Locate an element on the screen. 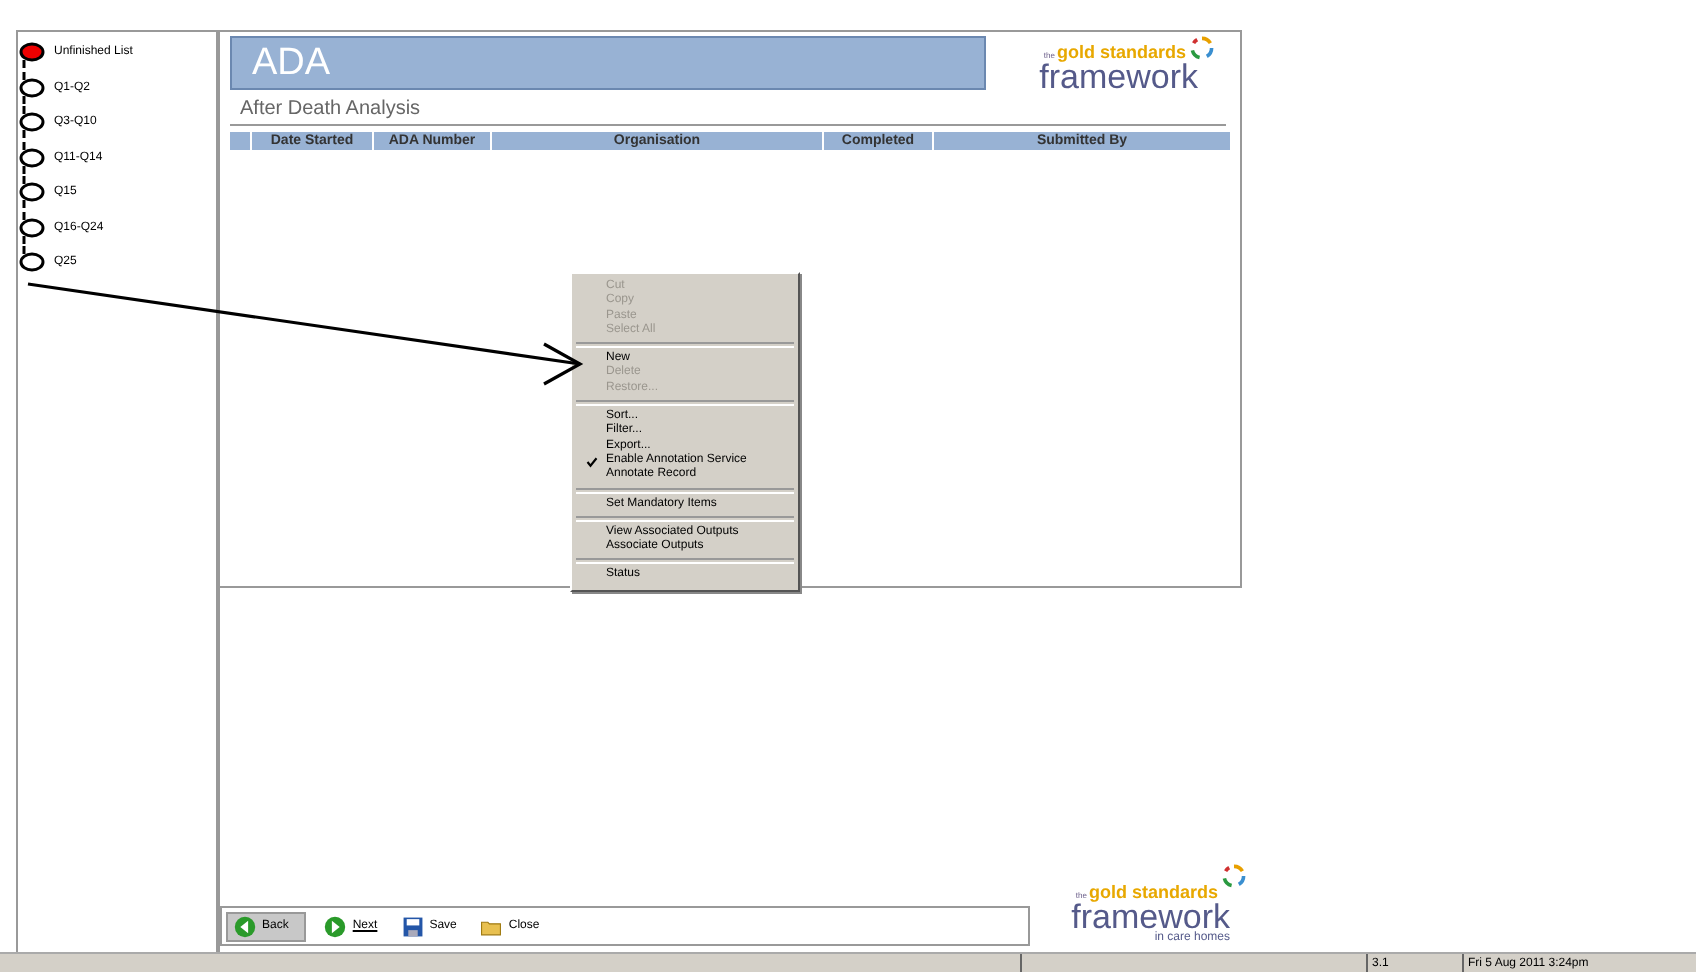  page-title: ADA is located at coordinates (291, 63).